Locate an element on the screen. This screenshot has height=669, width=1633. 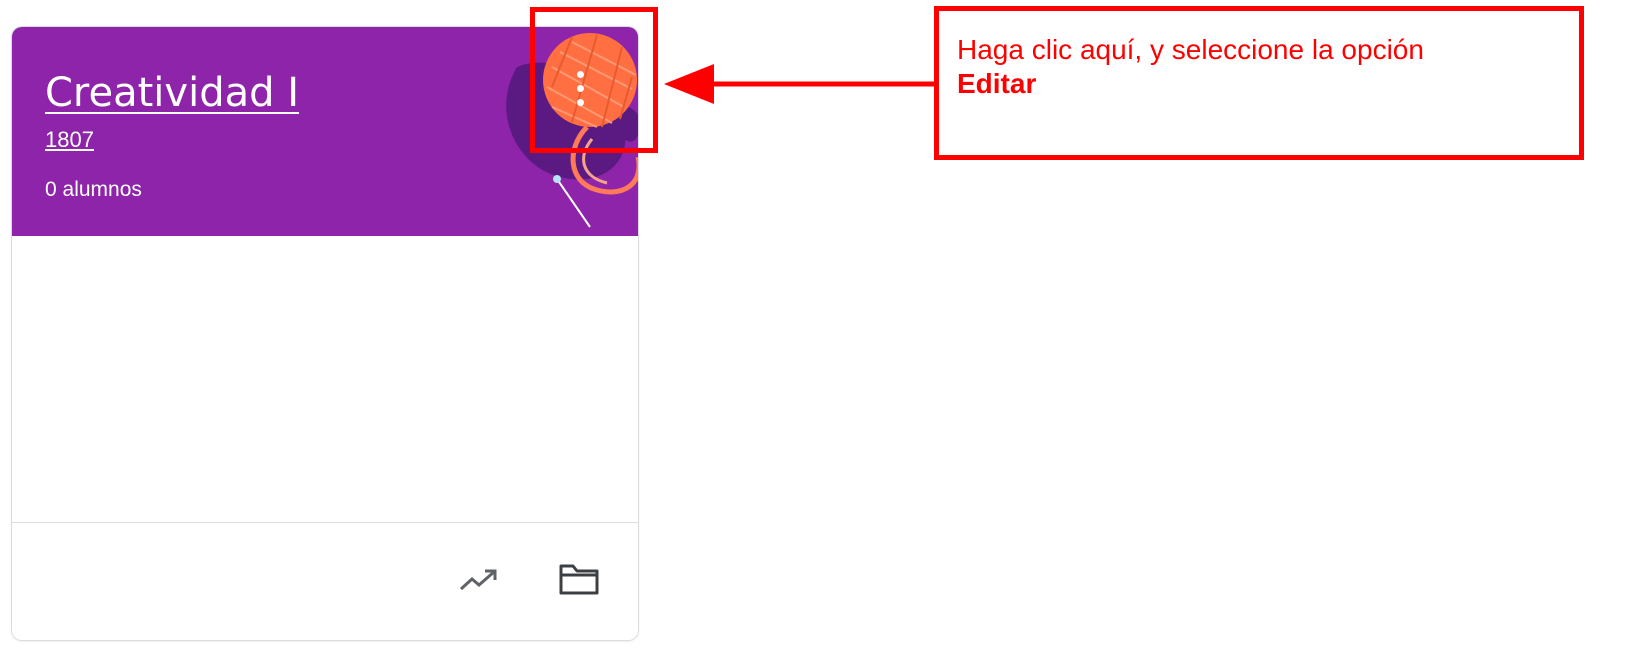
arrow-pointer is located at coordinates (802, 84).